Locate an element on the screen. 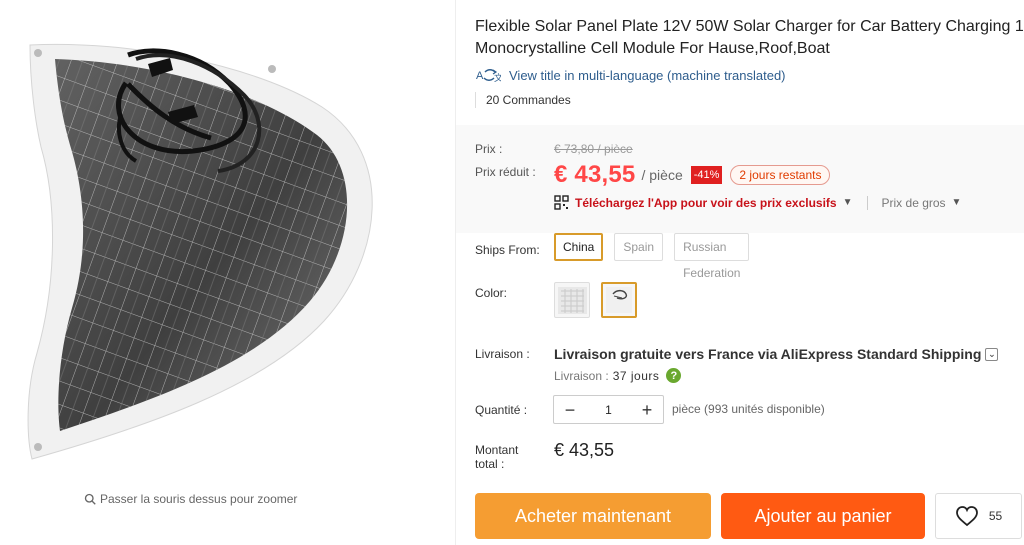  ships-from-label: Ships From: is located at coordinates (507, 250).